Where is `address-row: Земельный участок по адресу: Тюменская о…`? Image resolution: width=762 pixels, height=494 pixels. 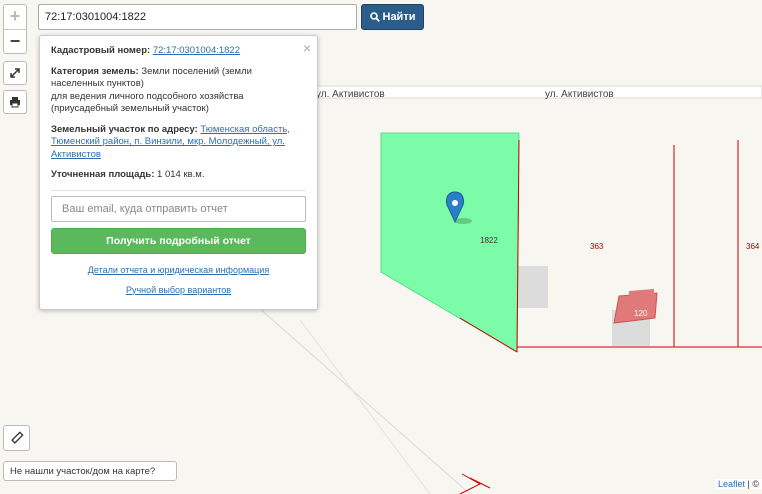
address-row: Земельный участок по адресу: Тюменская о… is located at coordinates (178, 143).